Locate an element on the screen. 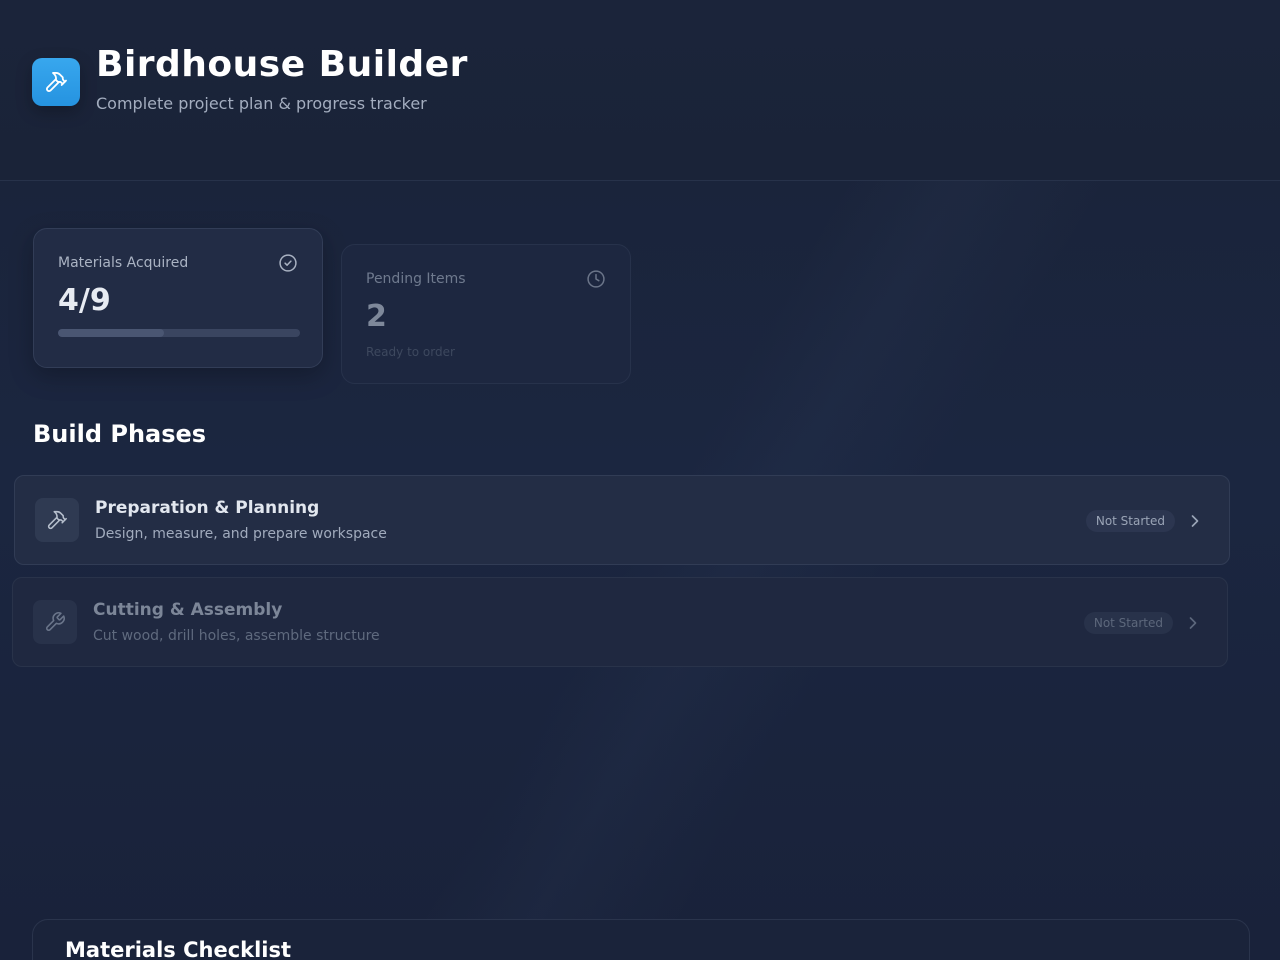  page-subtitle: Complete project plan & progress tracker is located at coordinates (261, 103).